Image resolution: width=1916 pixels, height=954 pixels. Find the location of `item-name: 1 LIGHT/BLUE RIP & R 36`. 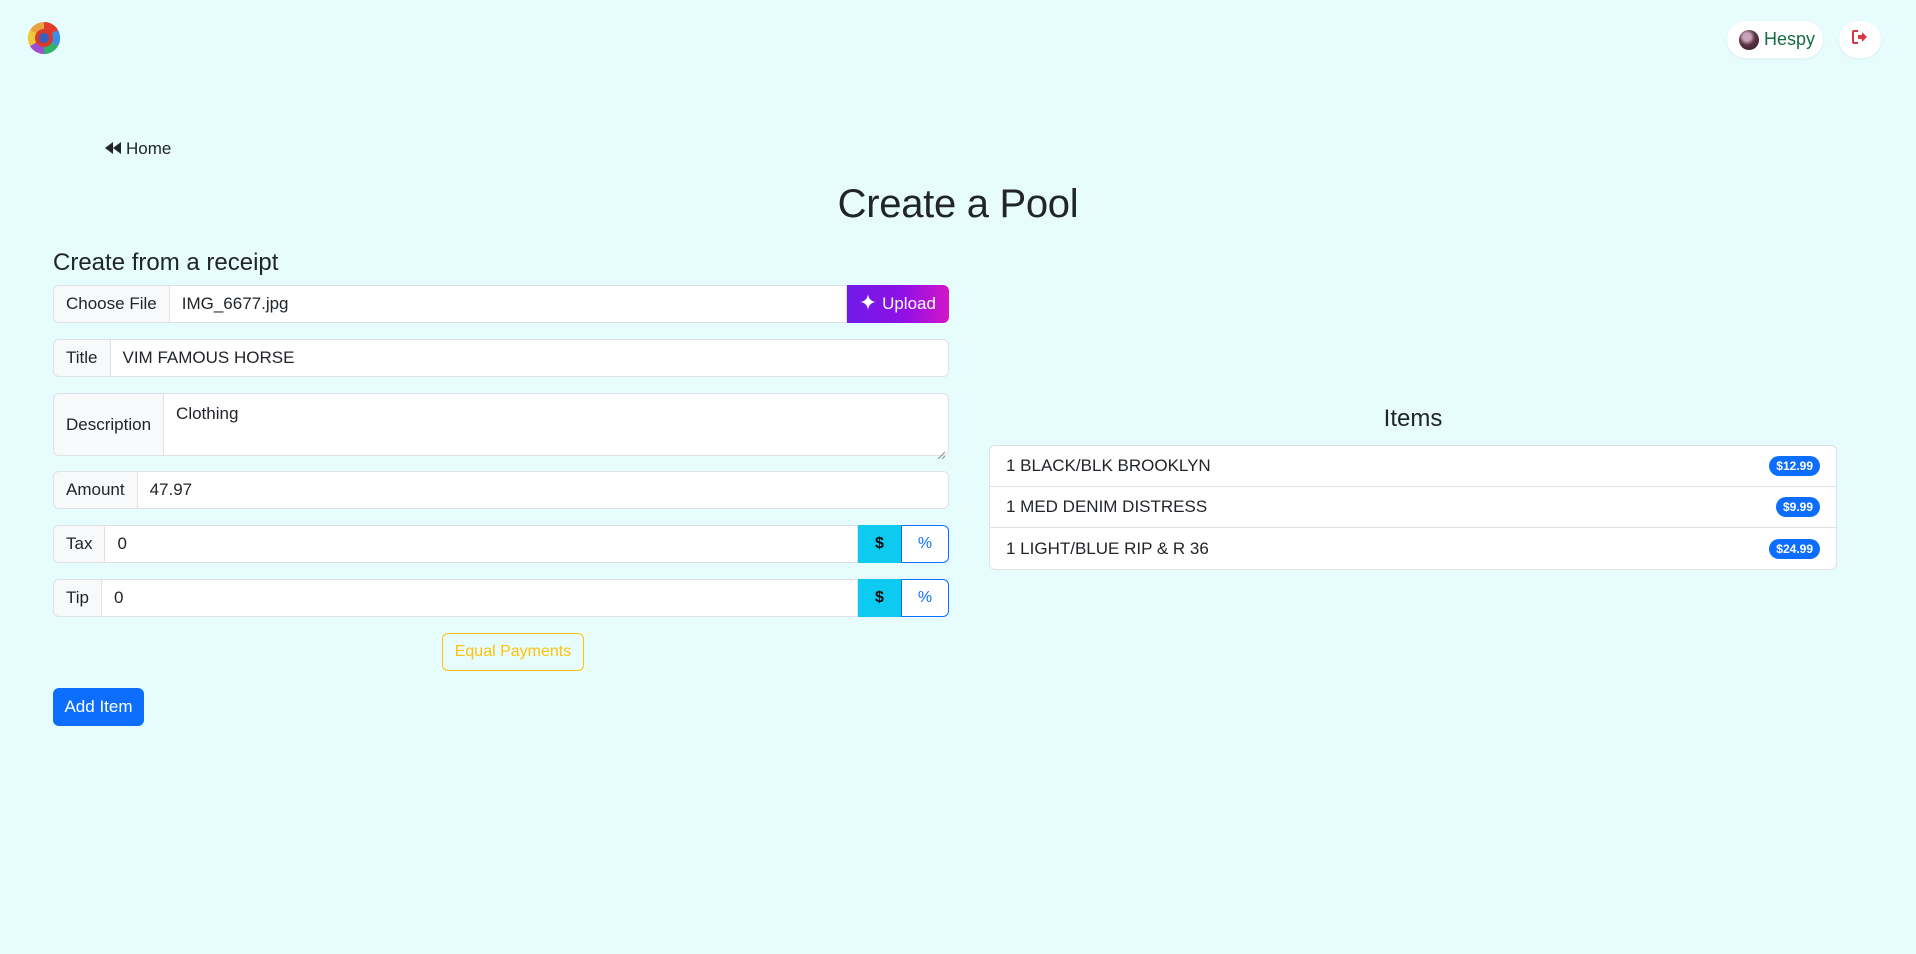

item-name: 1 LIGHT/BLUE RIP & R 36 is located at coordinates (1107, 548).